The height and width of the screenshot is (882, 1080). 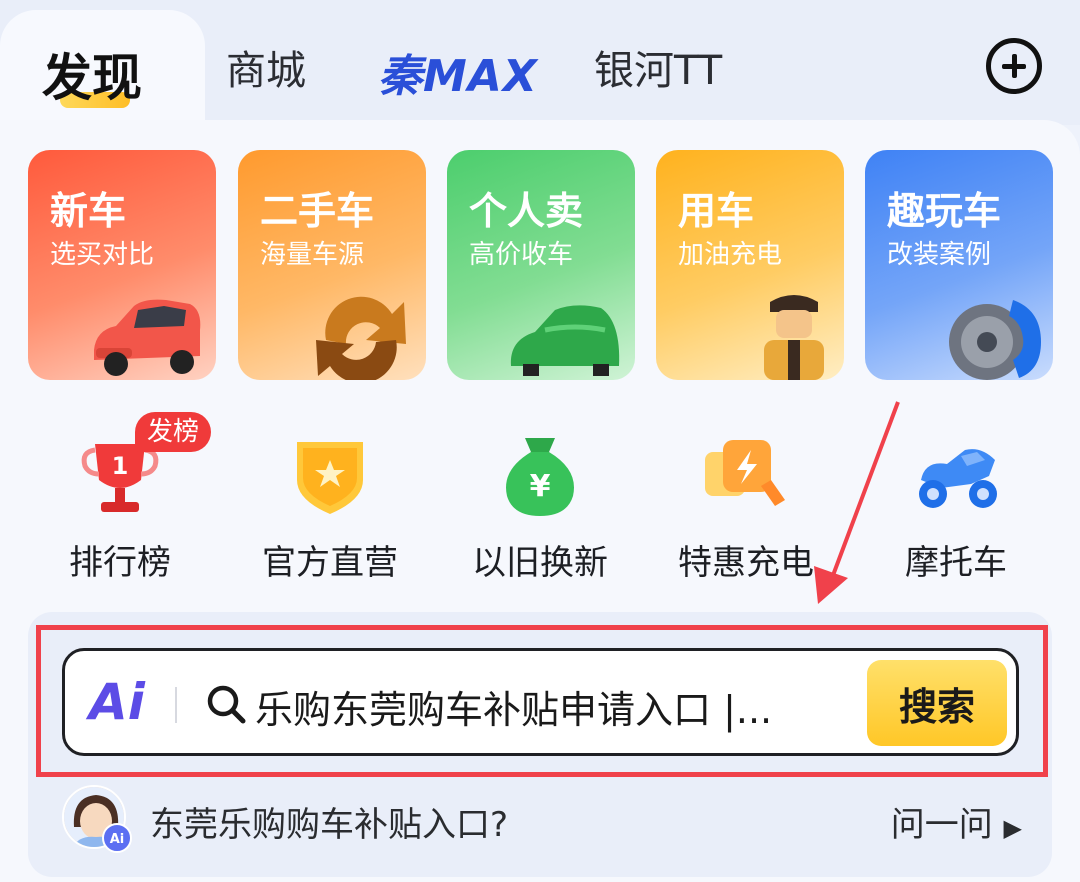 I want to click on quick-label: 排行榜, so click(x=120, y=563).